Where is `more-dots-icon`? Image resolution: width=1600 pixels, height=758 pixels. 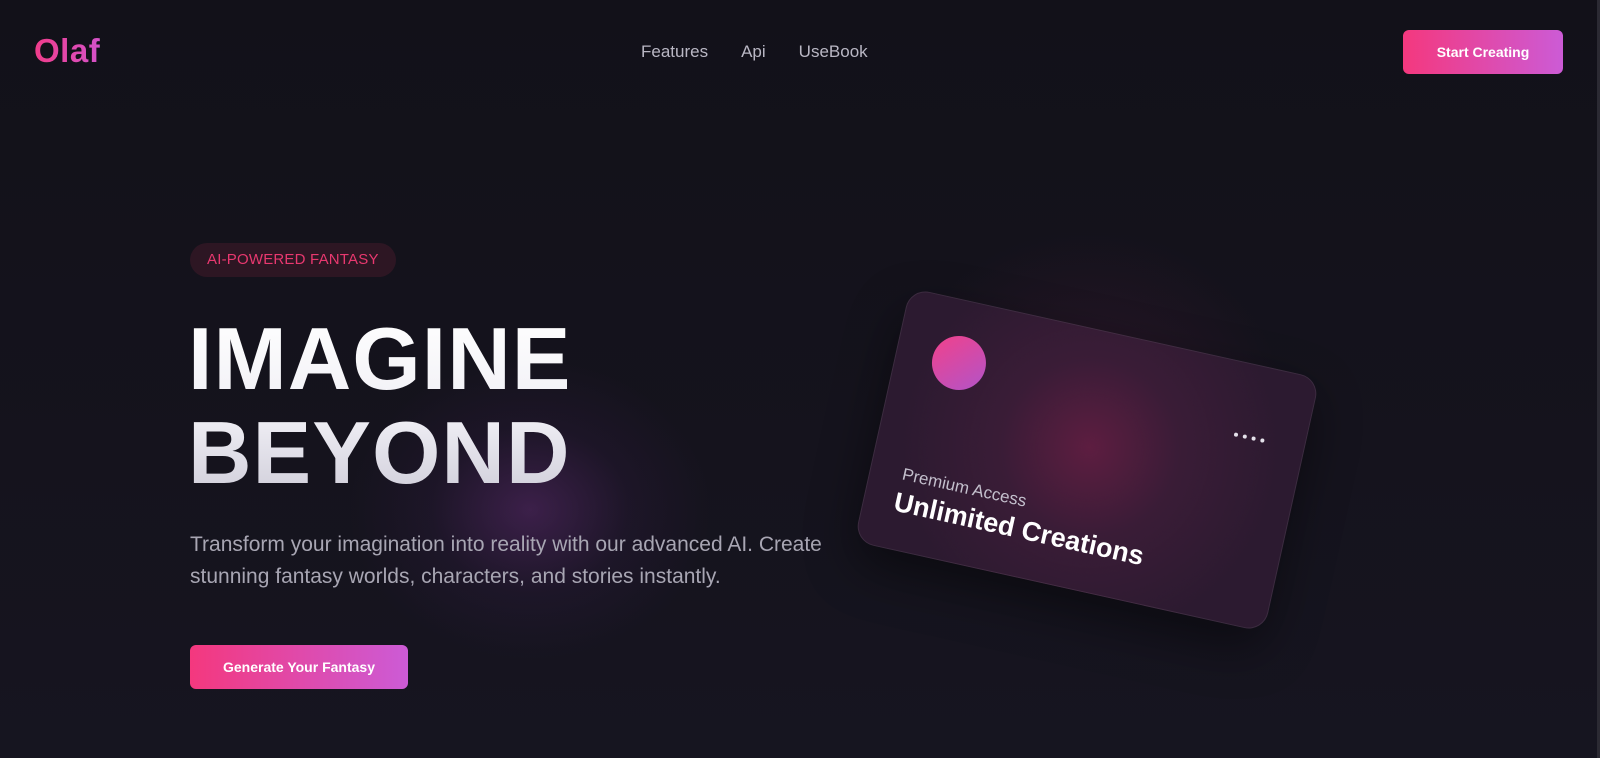
more-dots-icon is located at coordinates (1249, 437).